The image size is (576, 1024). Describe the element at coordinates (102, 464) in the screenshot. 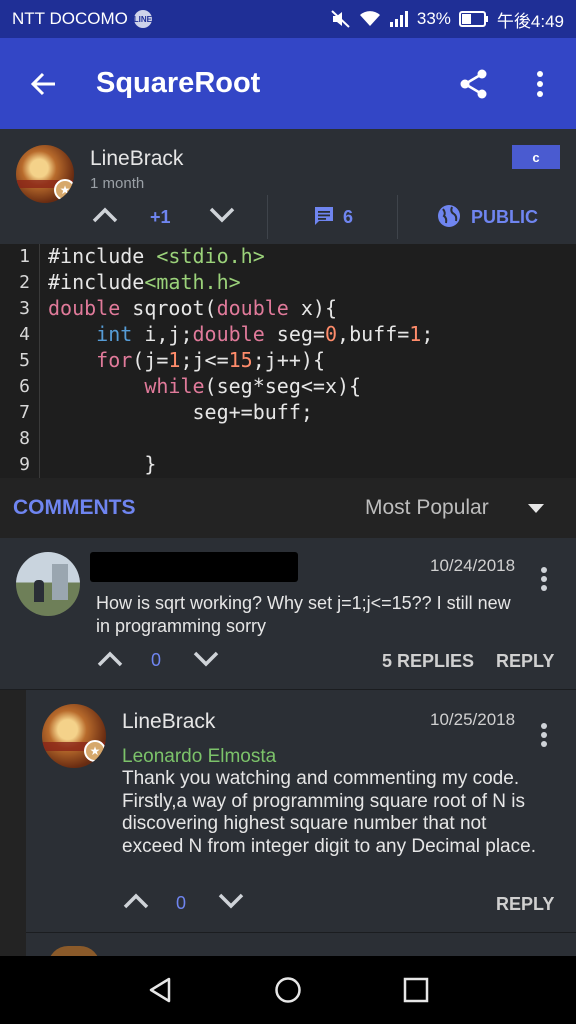

I see `code-line: }` at that location.